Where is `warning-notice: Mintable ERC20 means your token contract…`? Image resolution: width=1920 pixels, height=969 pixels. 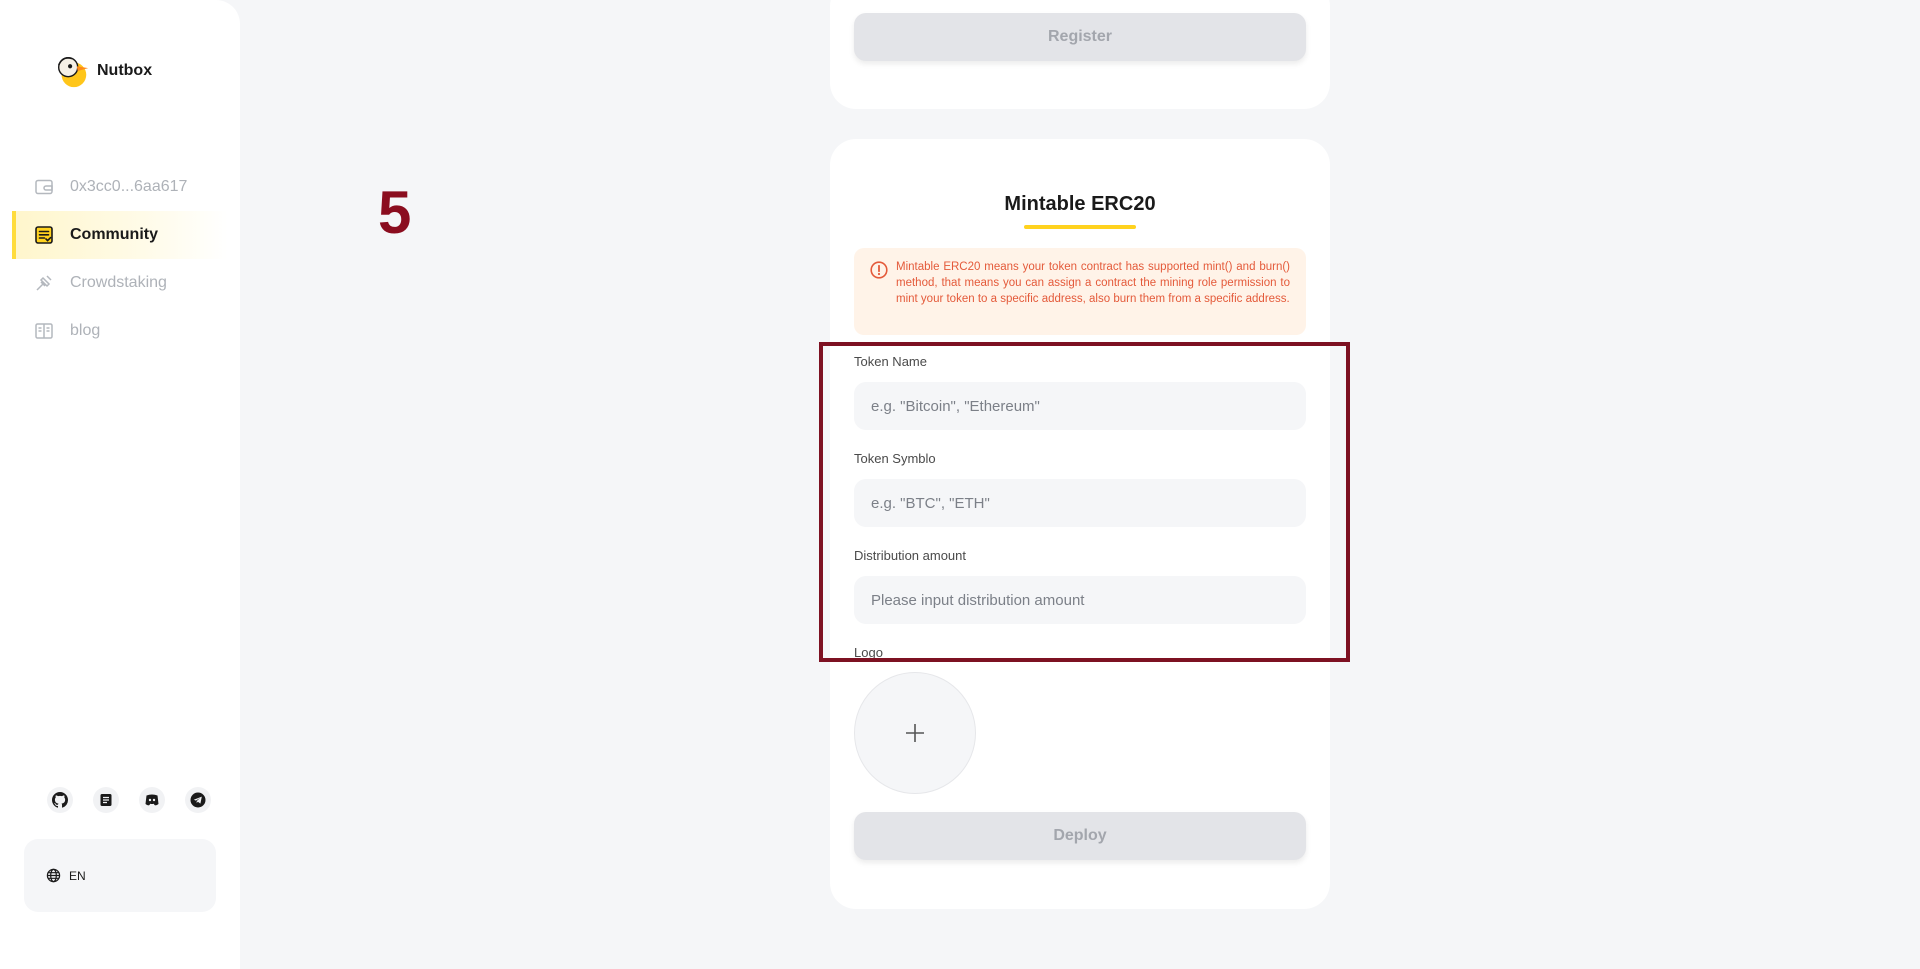
warning-notice: Mintable ERC20 means your token contract… is located at coordinates (1080, 291).